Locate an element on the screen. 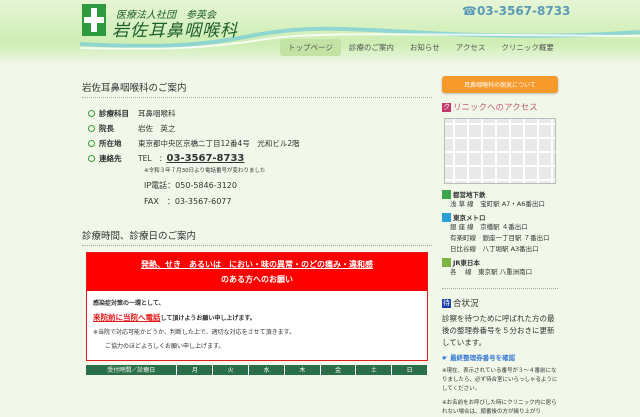 The image size is (640, 417). header-phone: ☎03-3567-8733 is located at coordinates (516, 11).